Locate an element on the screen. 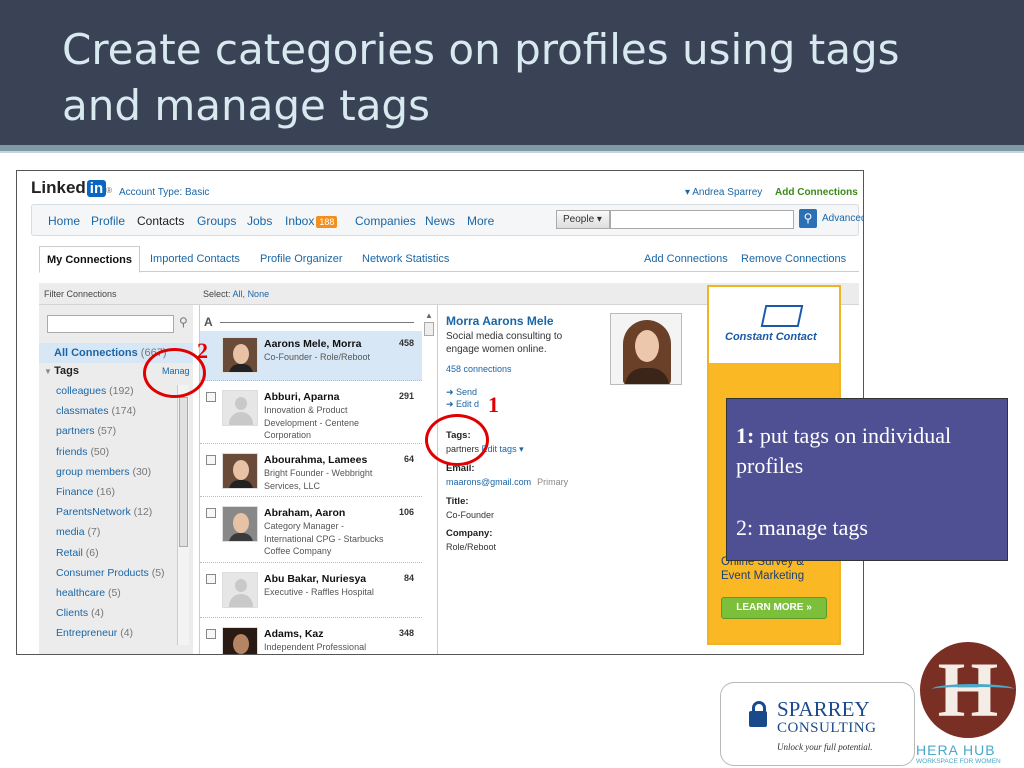 The image size is (1024, 768). connections-scrollbar: ▲ is located at coordinates (429, 331).